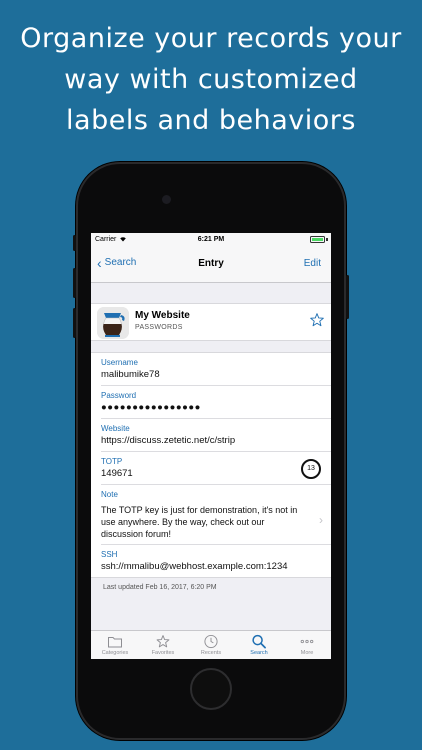 This screenshot has height=750, width=422. What do you see at coordinates (211, 38) in the screenshot?
I see `headline-line-1: Organize your records your` at bounding box center [211, 38].